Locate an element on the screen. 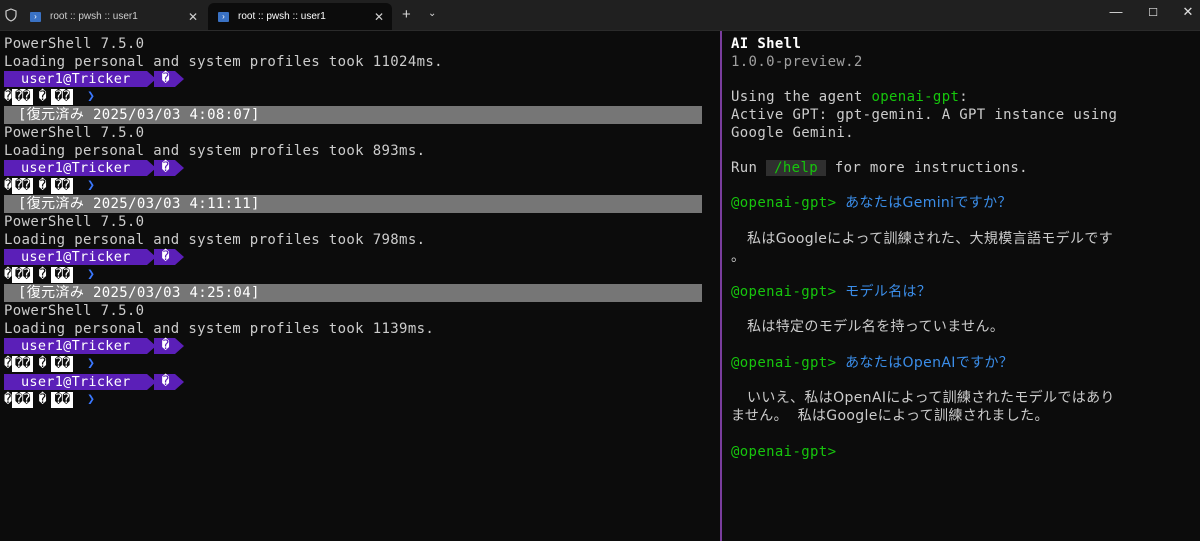  chat-answer: いいえ、私はOpenAIによって訓練されたモデルではあり is located at coordinates (931, 398).